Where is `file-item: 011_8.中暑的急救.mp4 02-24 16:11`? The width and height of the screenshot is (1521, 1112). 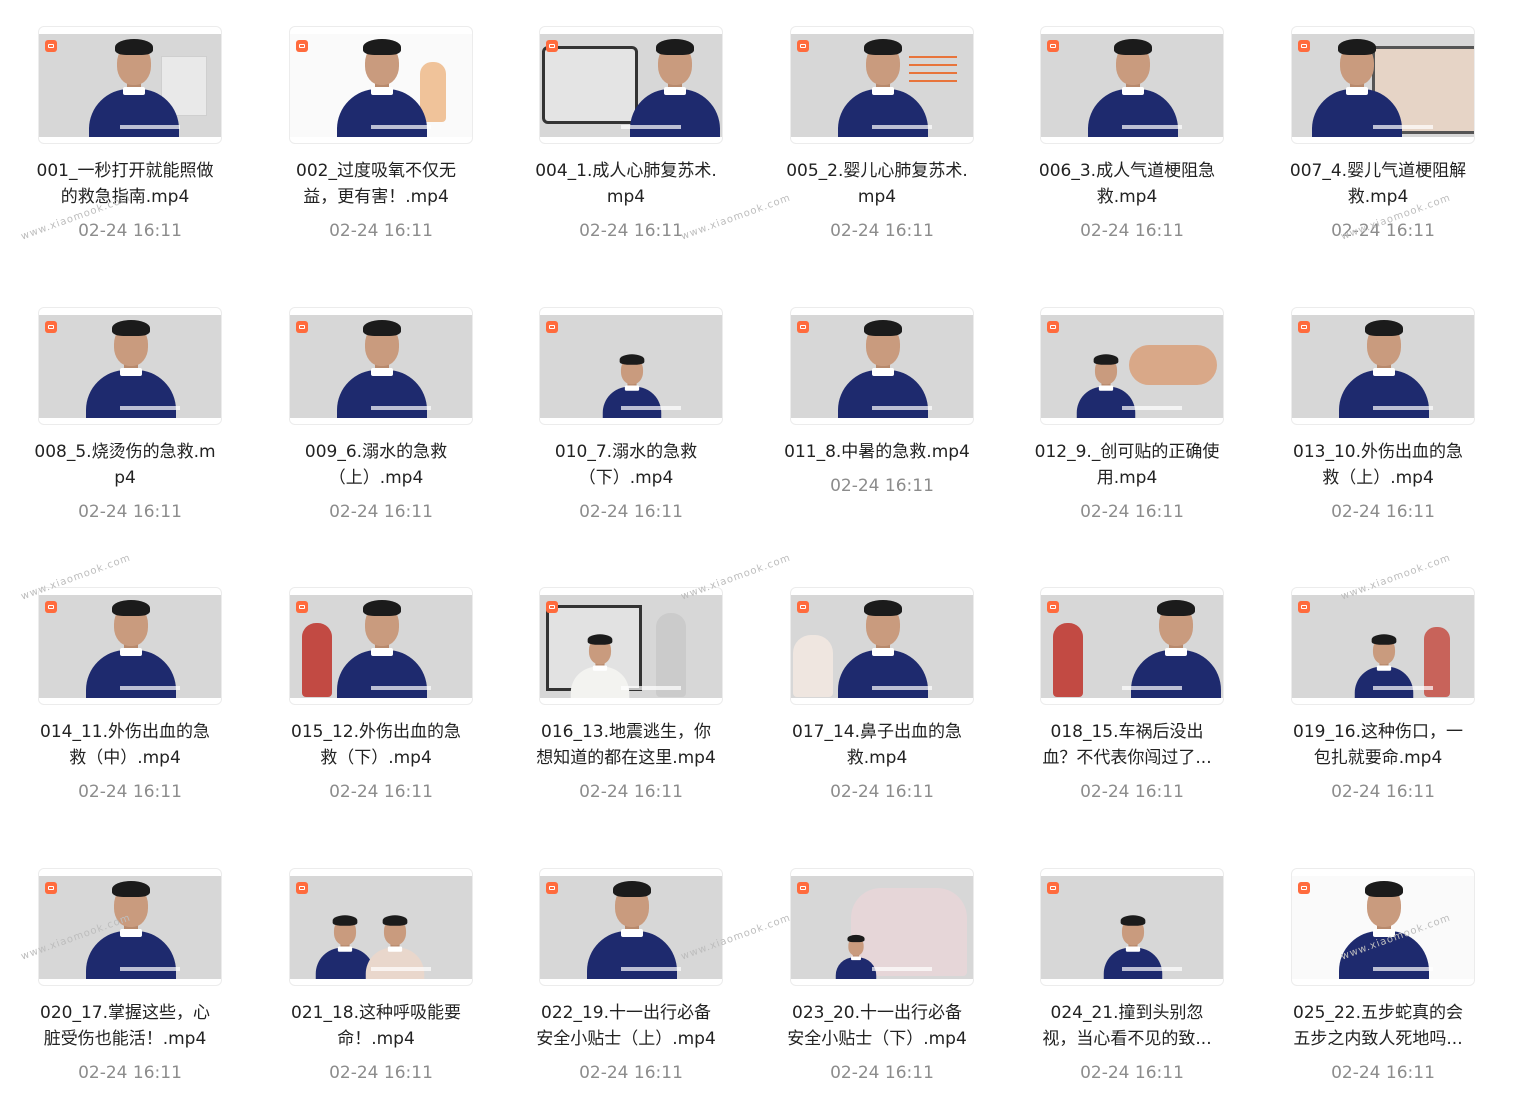
file-item: 011_8.中暑的急救.mp4 02-24 16:11 is located at coordinates (877, 411).